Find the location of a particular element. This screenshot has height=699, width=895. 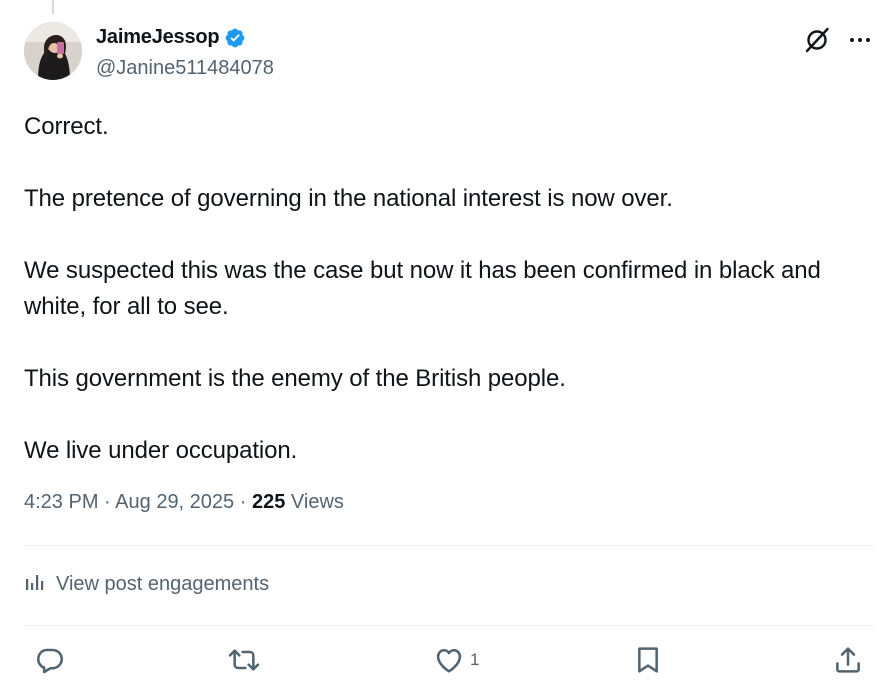

tweet-meta: 4:23 PM · Aug 29, 2025 · 225 Views is located at coordinates (184, 502).